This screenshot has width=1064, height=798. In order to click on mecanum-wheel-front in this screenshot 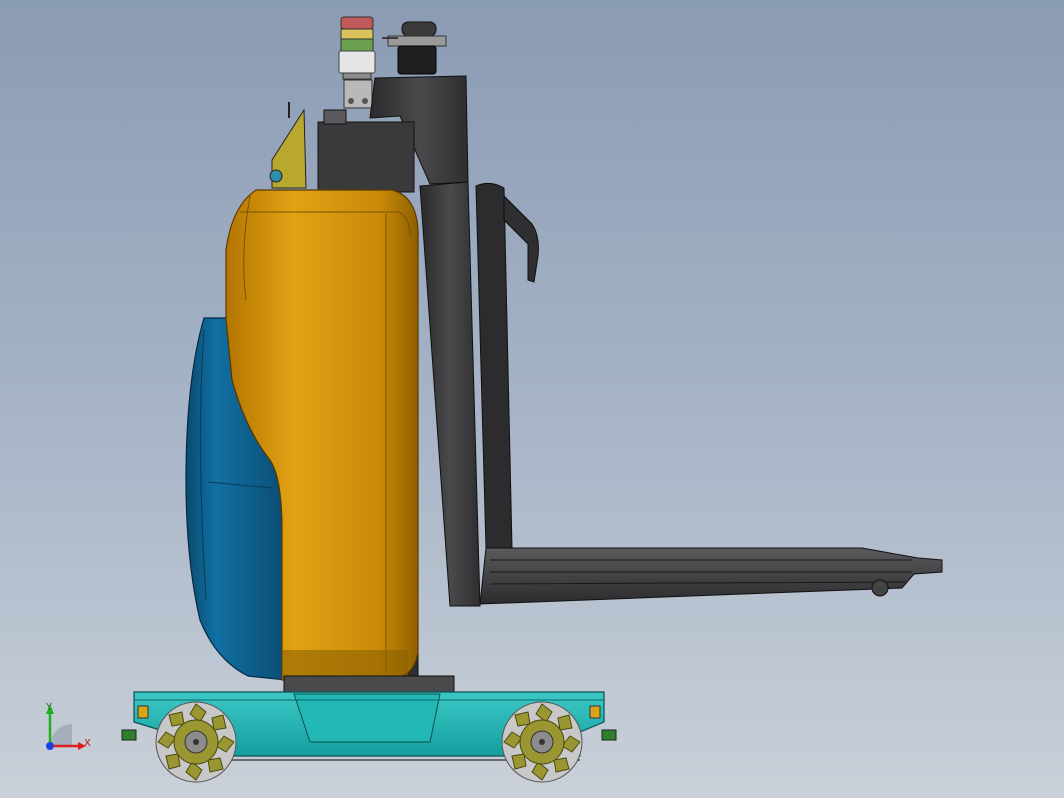, I will do `click(542, 742)`.